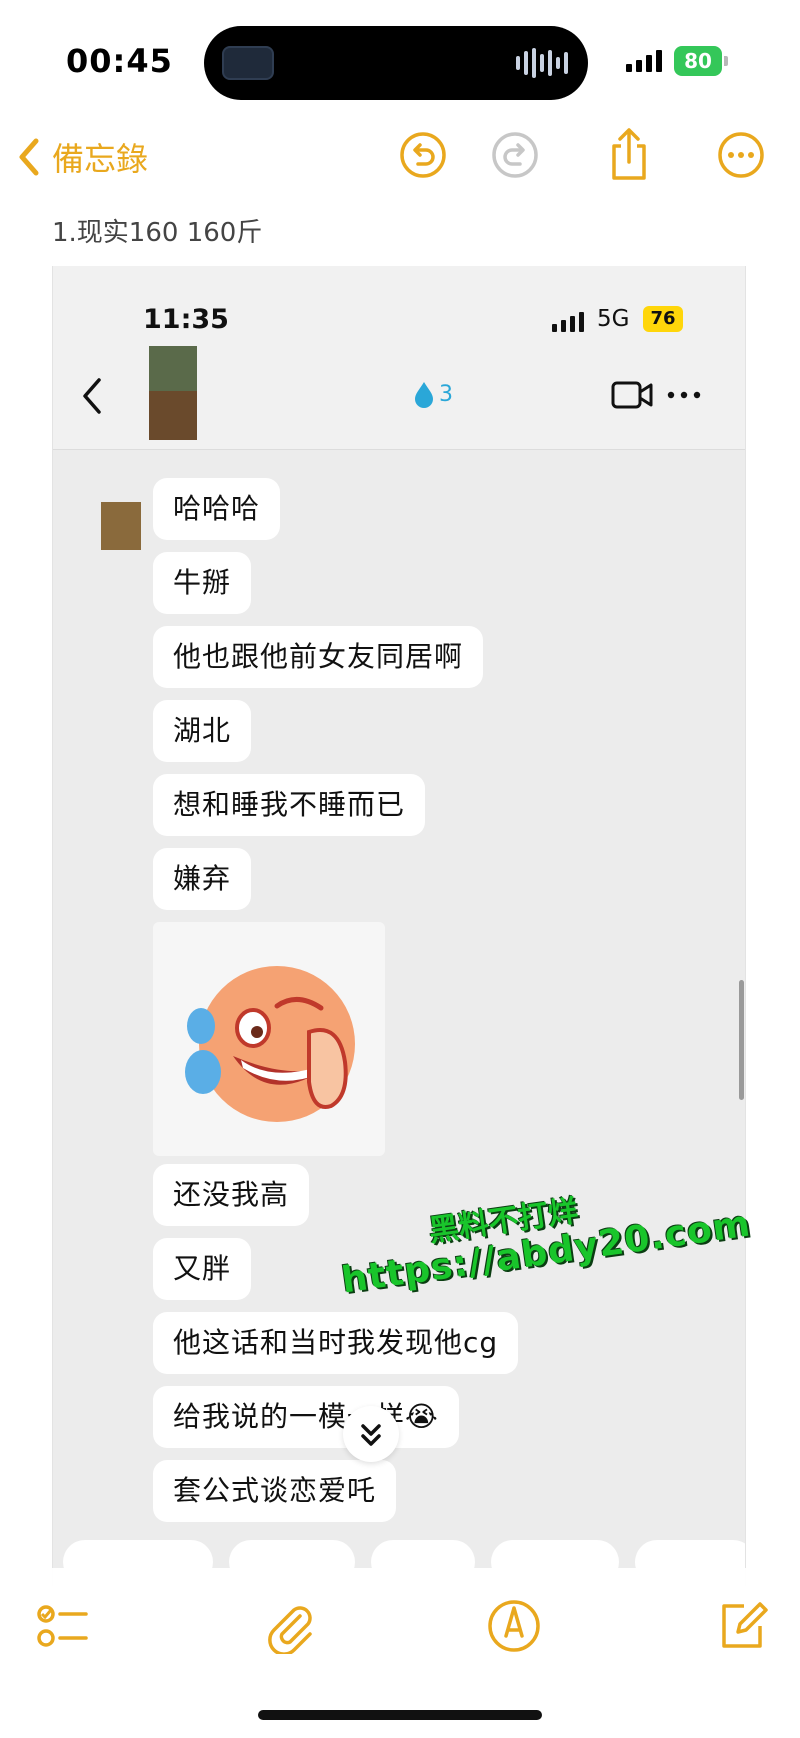  What do you see at coordinates (270, 1044) in the screenshot?
I see `laughing-crying-face-icon` at bounding box center [270, 1044].